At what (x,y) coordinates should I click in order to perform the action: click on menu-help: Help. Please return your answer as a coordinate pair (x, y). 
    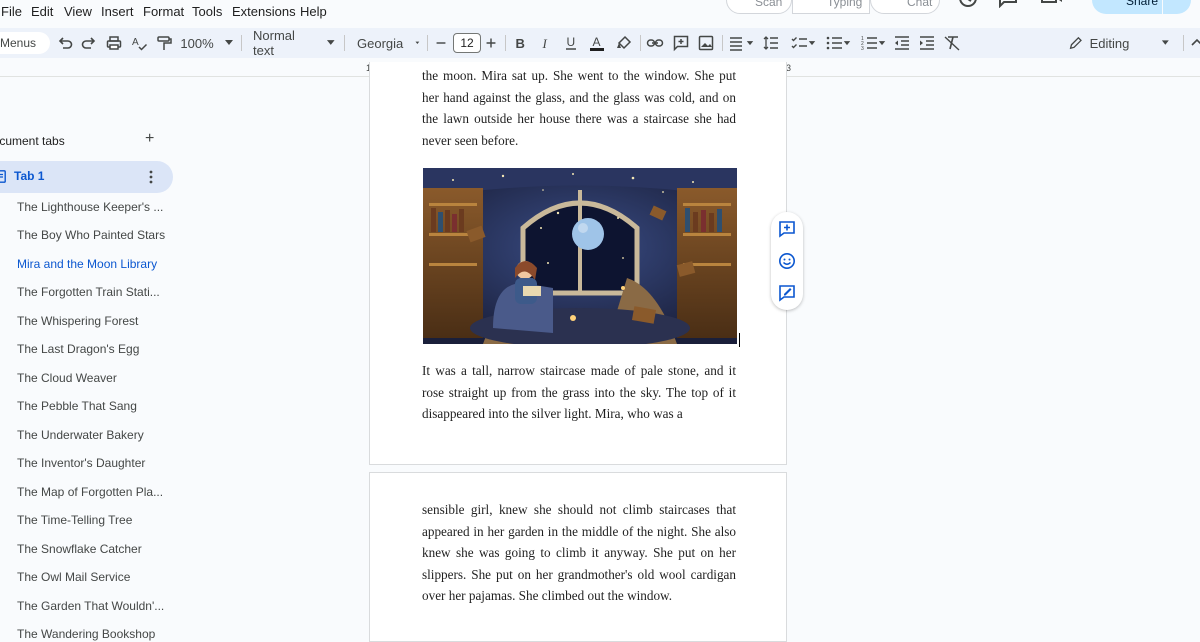
    Looking at the image, I should click on (313, 11).